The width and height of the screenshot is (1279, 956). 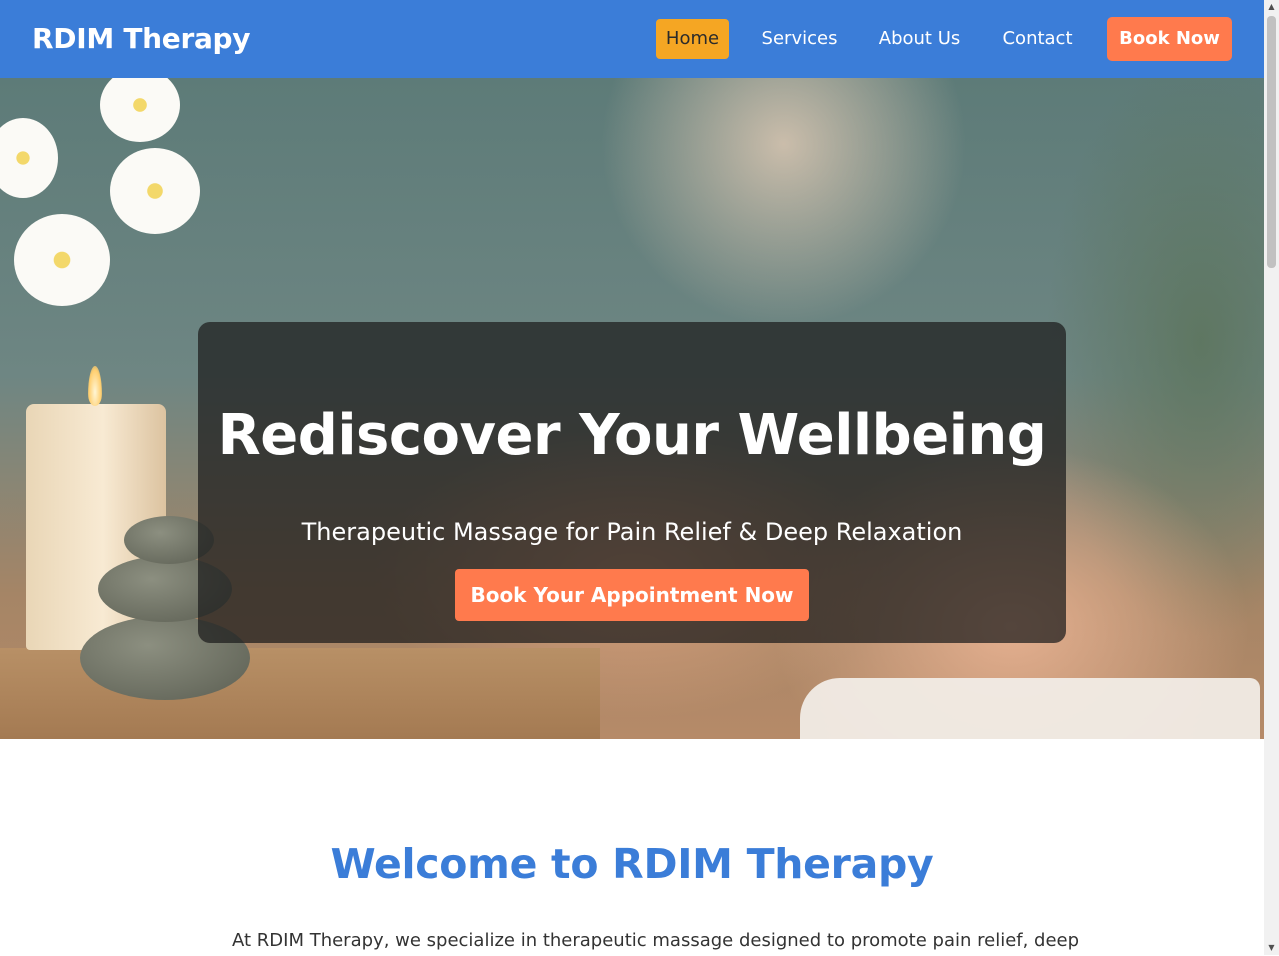 I want to click on scrollbar-thumb, so click(x=1271, y=142).